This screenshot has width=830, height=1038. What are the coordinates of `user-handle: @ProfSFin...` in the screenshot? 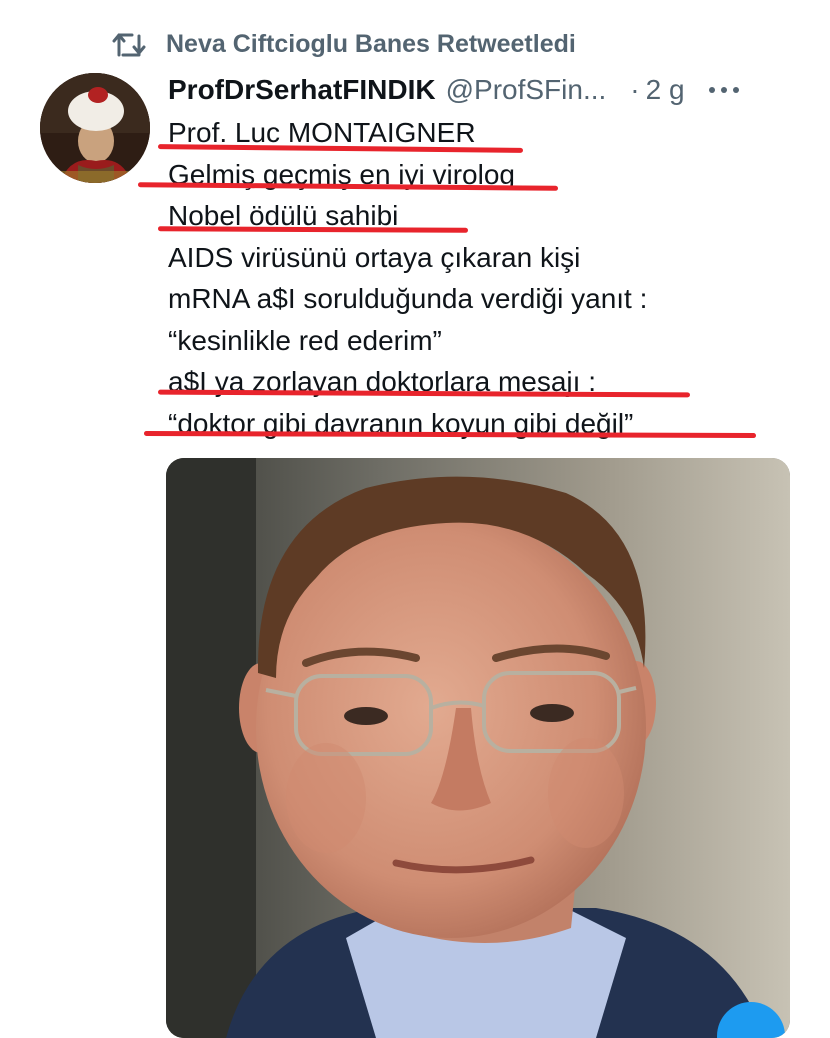 It's located at (526, 90).